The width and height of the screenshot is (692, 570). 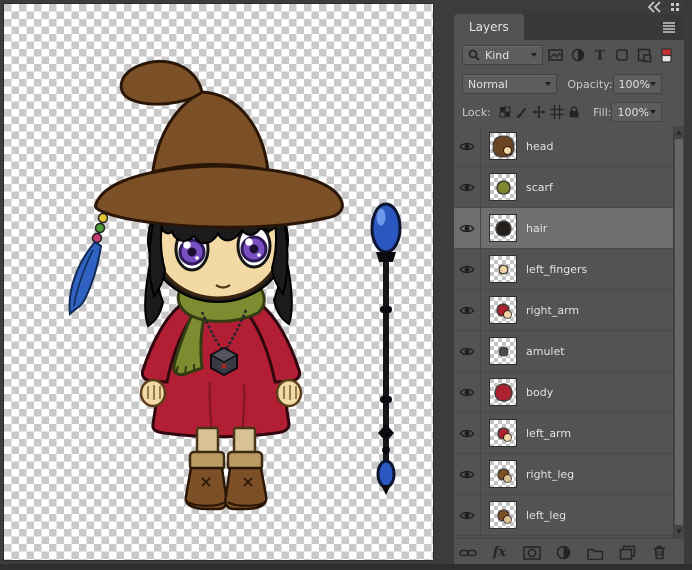 I want to click on layer-name: left_fingers, so click(x=557, y=269).